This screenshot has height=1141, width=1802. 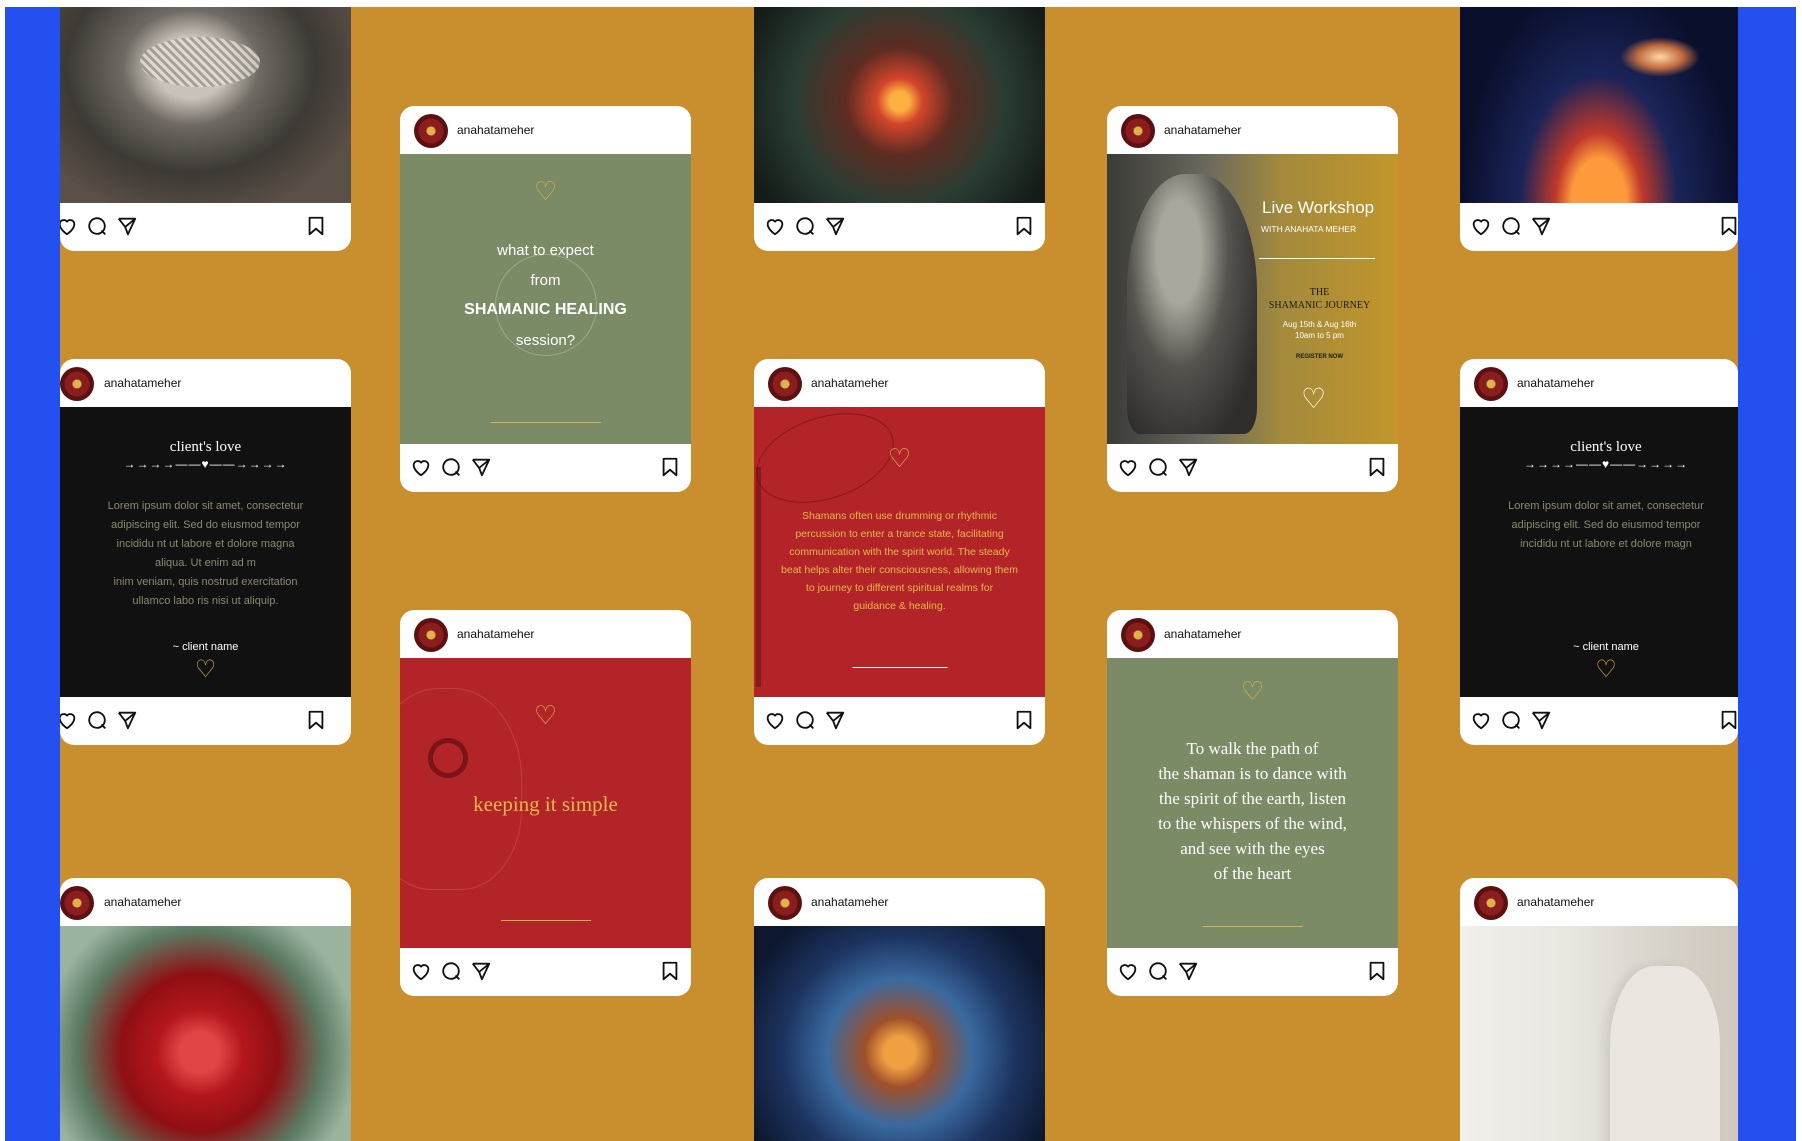 I want to click on workshop-cta: REGISTER NOW, so click(x=1319, y=357).